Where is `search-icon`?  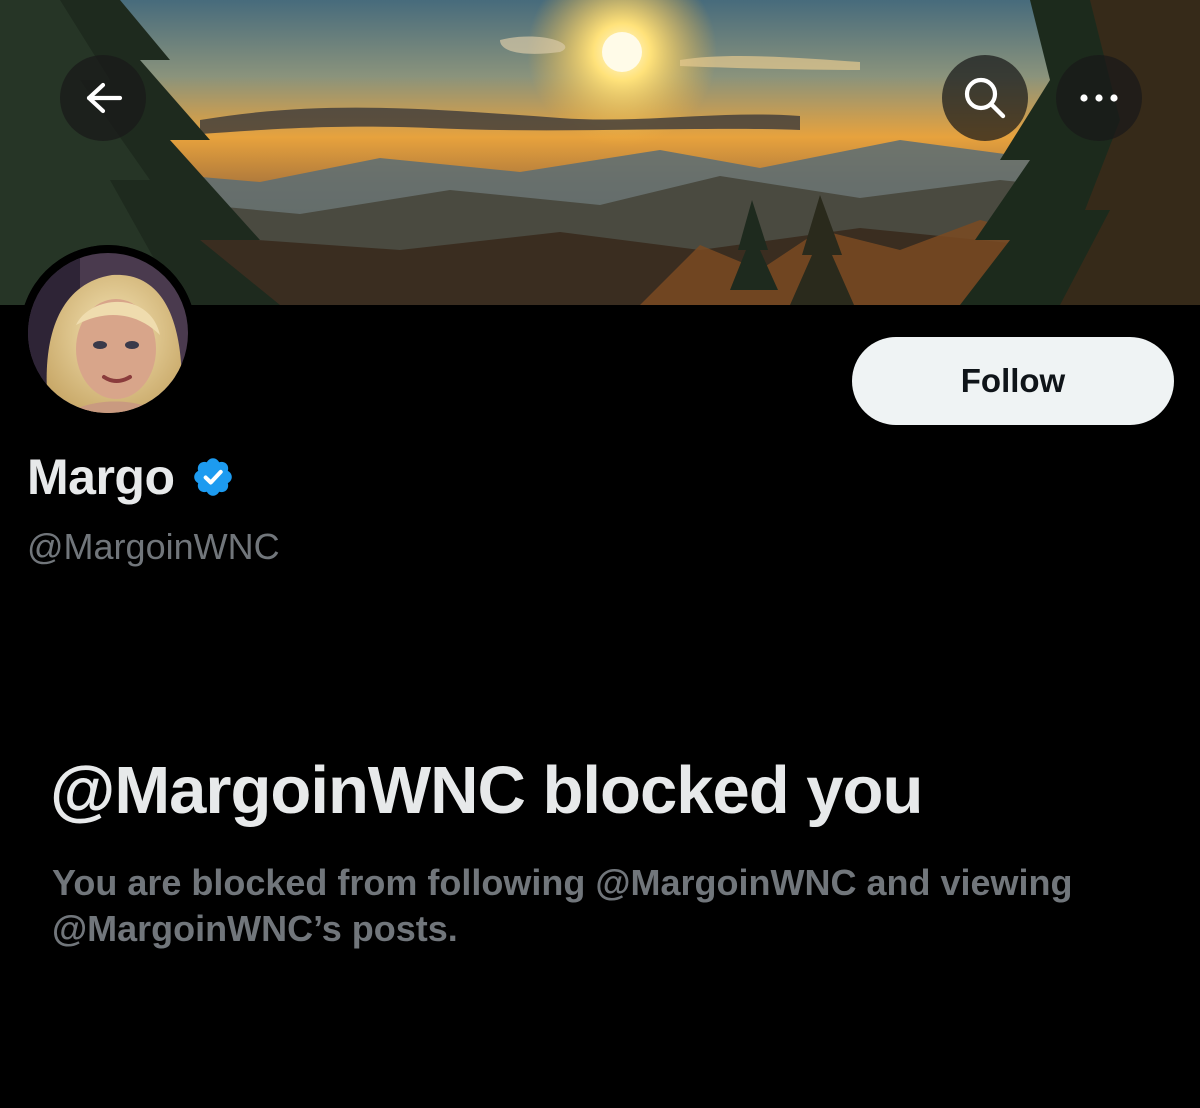
search-icon is located at coordinates (985, 98).